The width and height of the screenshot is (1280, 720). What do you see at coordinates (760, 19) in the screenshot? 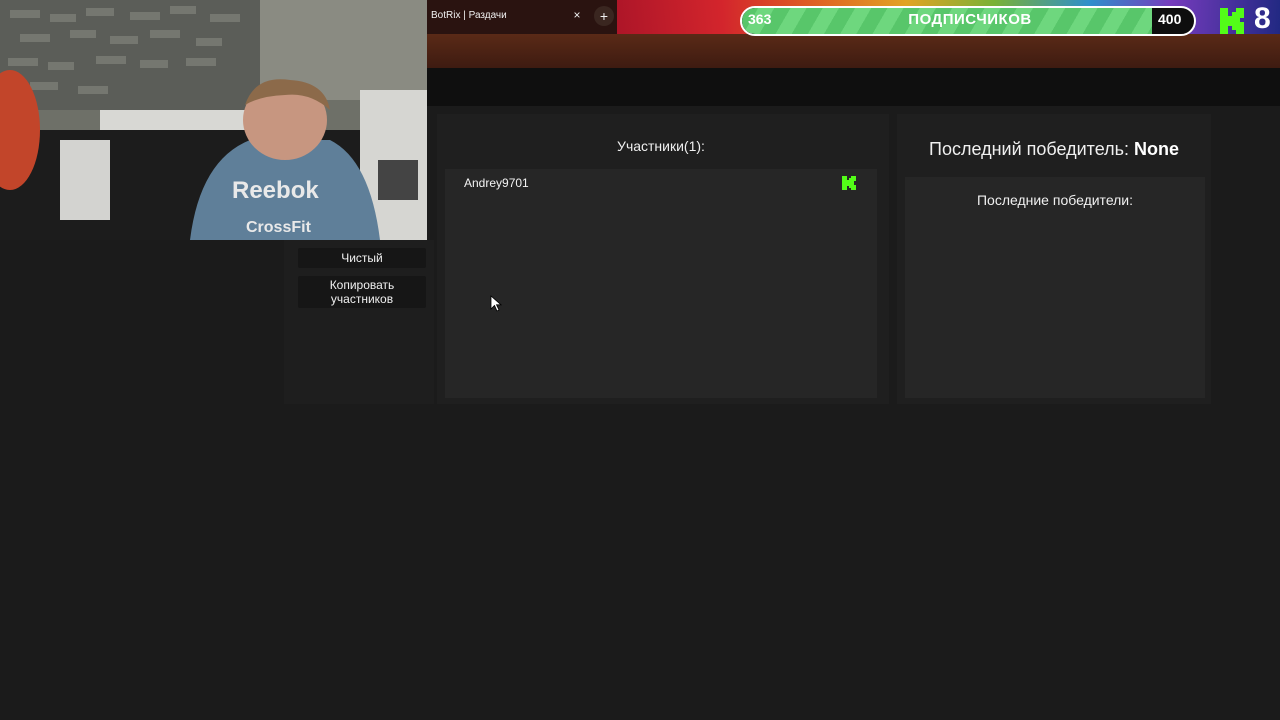
I see `subscriber-current-count: 363` at bounding box center [760, 19].